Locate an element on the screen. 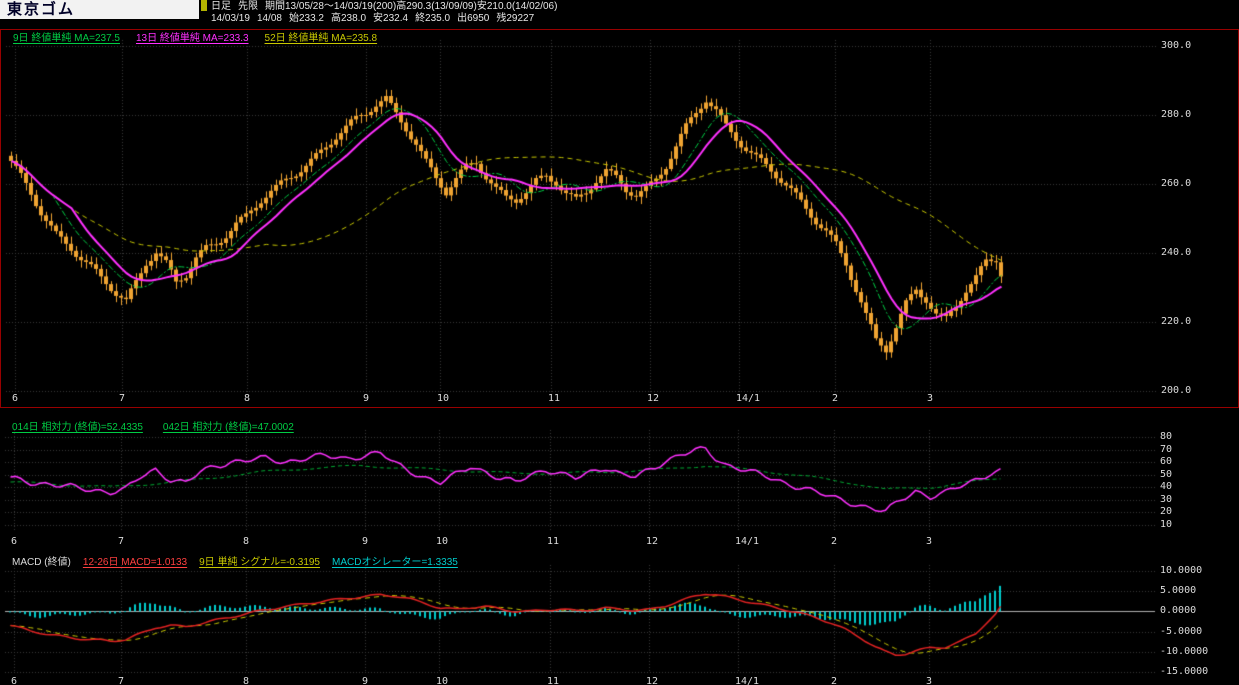 This screenshot has width=1239, height=685. contract-label: 先限 is located at coordinates (248, 6).